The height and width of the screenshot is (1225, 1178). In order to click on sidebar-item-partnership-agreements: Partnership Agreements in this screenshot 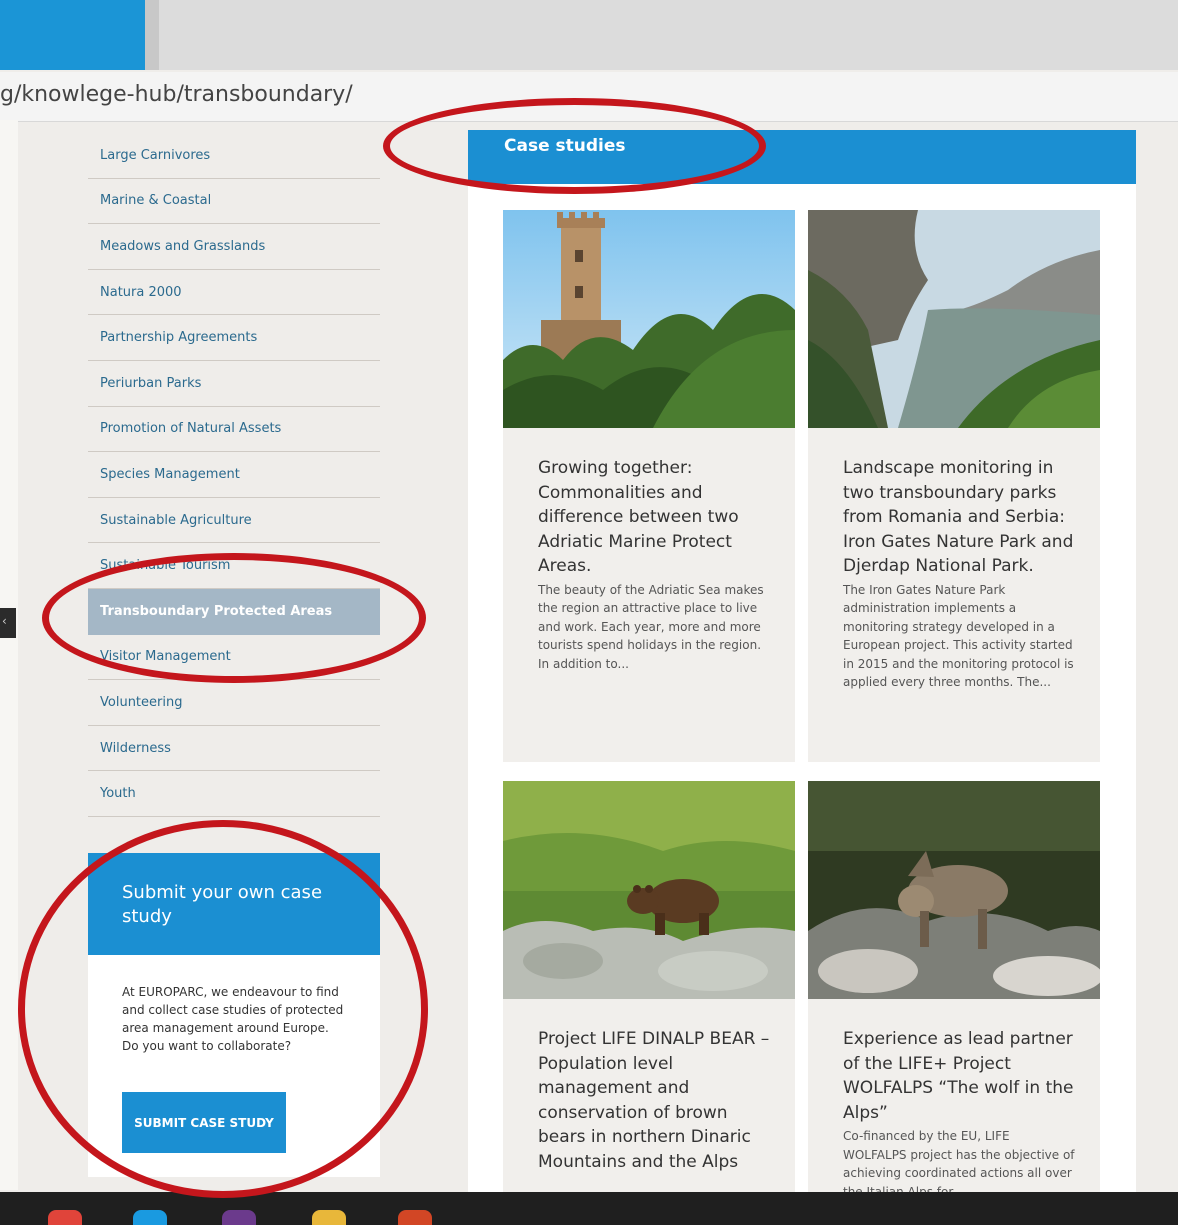, I will do `click(234, 338)`.